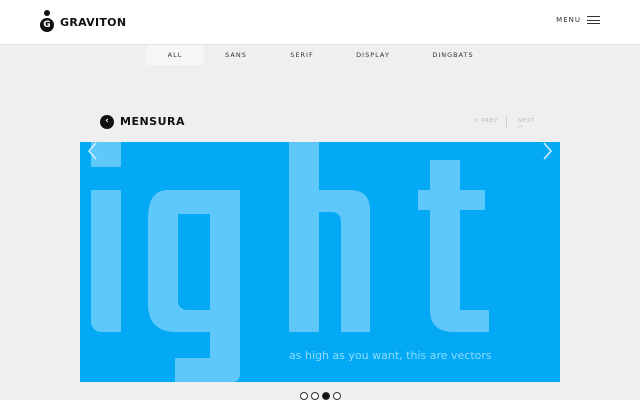 Image resolution: width=640 pixels, height=400 pixels. What do you see at coordinates (175, 55) in the screenshot?
I see `tab-all: ALL` at bounding box center [175, 55].